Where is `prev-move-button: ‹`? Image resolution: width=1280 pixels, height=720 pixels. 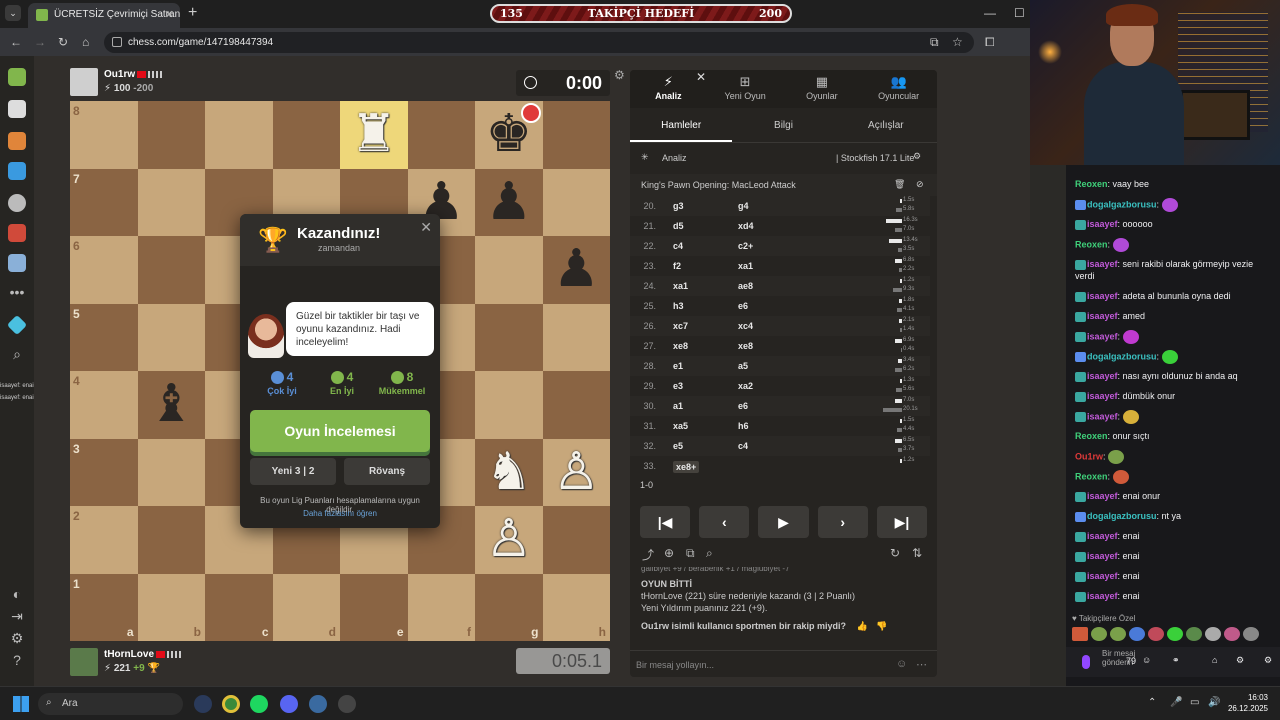 prev-move-button: ‹ is located at coordinates (724, 522).